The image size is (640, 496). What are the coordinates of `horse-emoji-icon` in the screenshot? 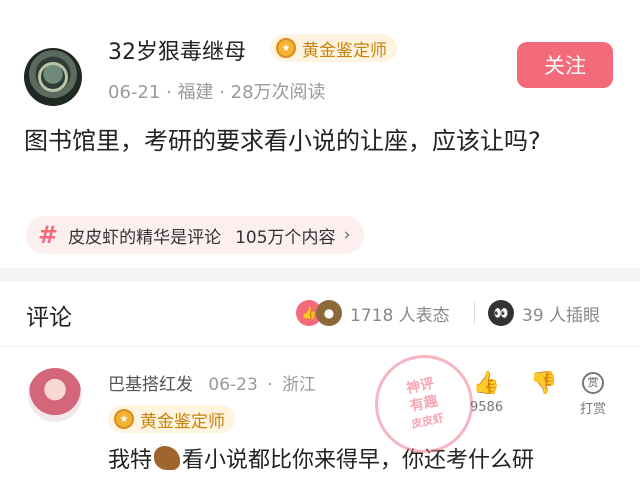 It's located at (167, 458).